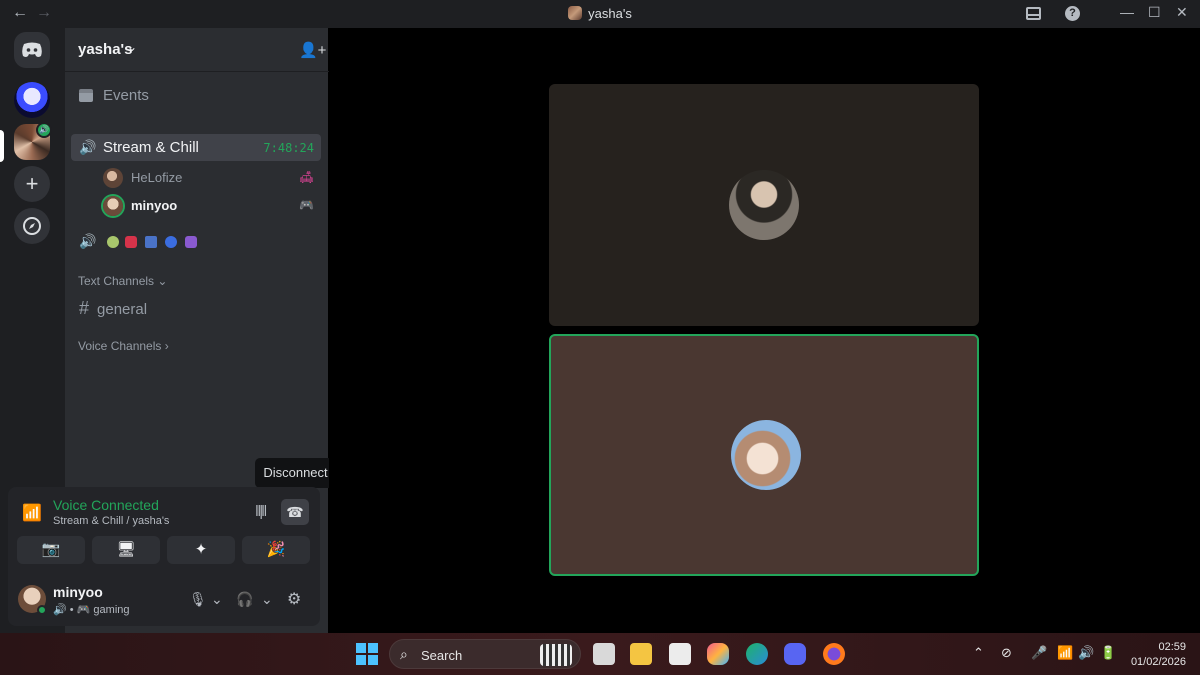  What do you see at coordinates (2, 146) in the screenshot?
I see `selected-indicator` at bounding box center [2, 146].